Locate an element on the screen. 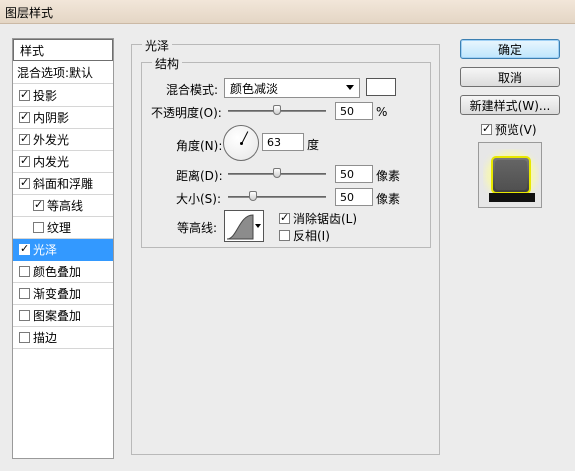 Image resolution: width=575 pixels, height=471 pixels. style-item-label: 渐变叠加 is located at coordinates (57, 294).